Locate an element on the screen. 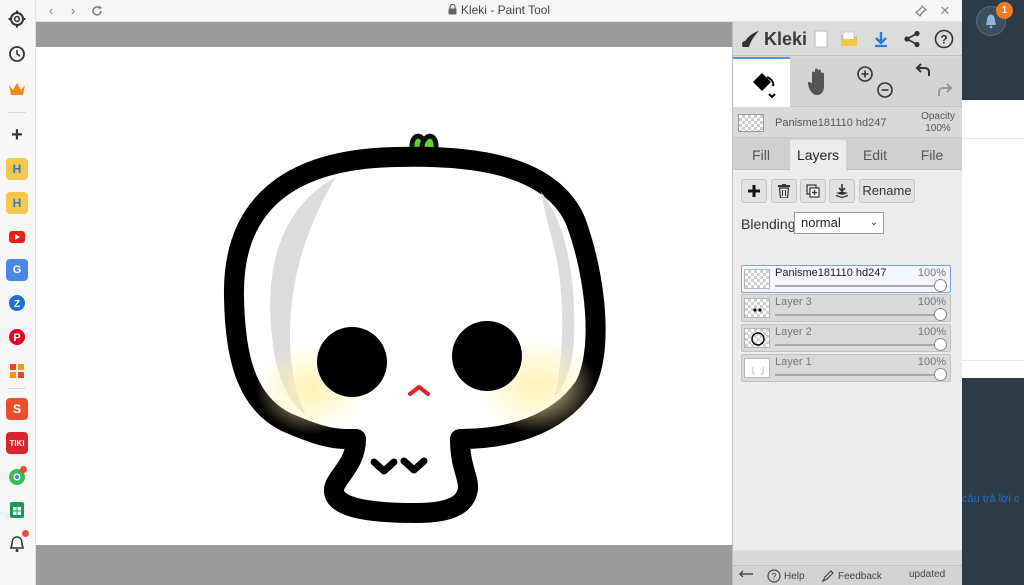 The height and width of the screenshot is (585, 1024). duplicate-layer-button is located at coordinates (813, 191).